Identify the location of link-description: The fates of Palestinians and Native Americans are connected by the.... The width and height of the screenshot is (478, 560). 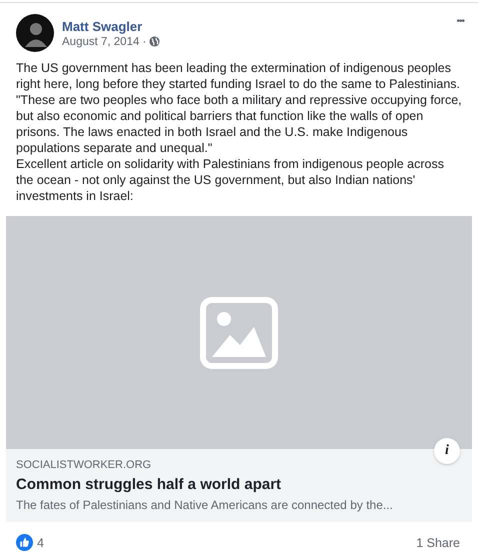
(205, 505).